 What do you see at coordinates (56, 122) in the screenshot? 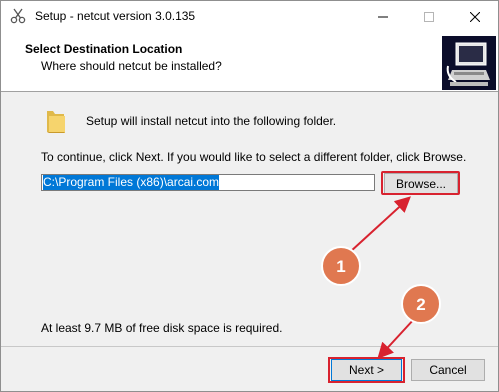
I see `folder-icon` at bounding box center [56, 122].